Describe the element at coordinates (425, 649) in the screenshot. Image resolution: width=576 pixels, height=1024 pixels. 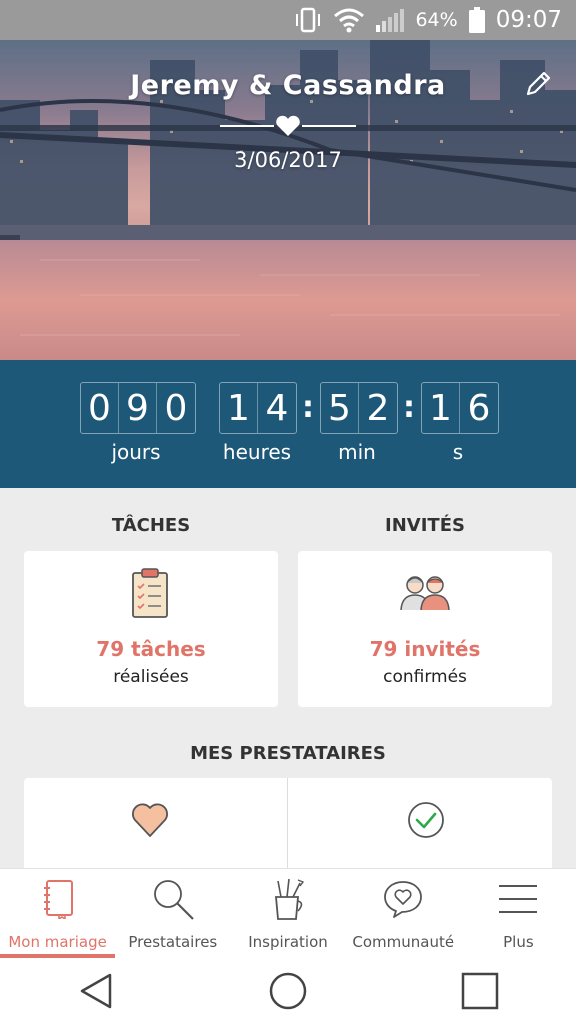
I see `guests-count: 79 invités` at that location.